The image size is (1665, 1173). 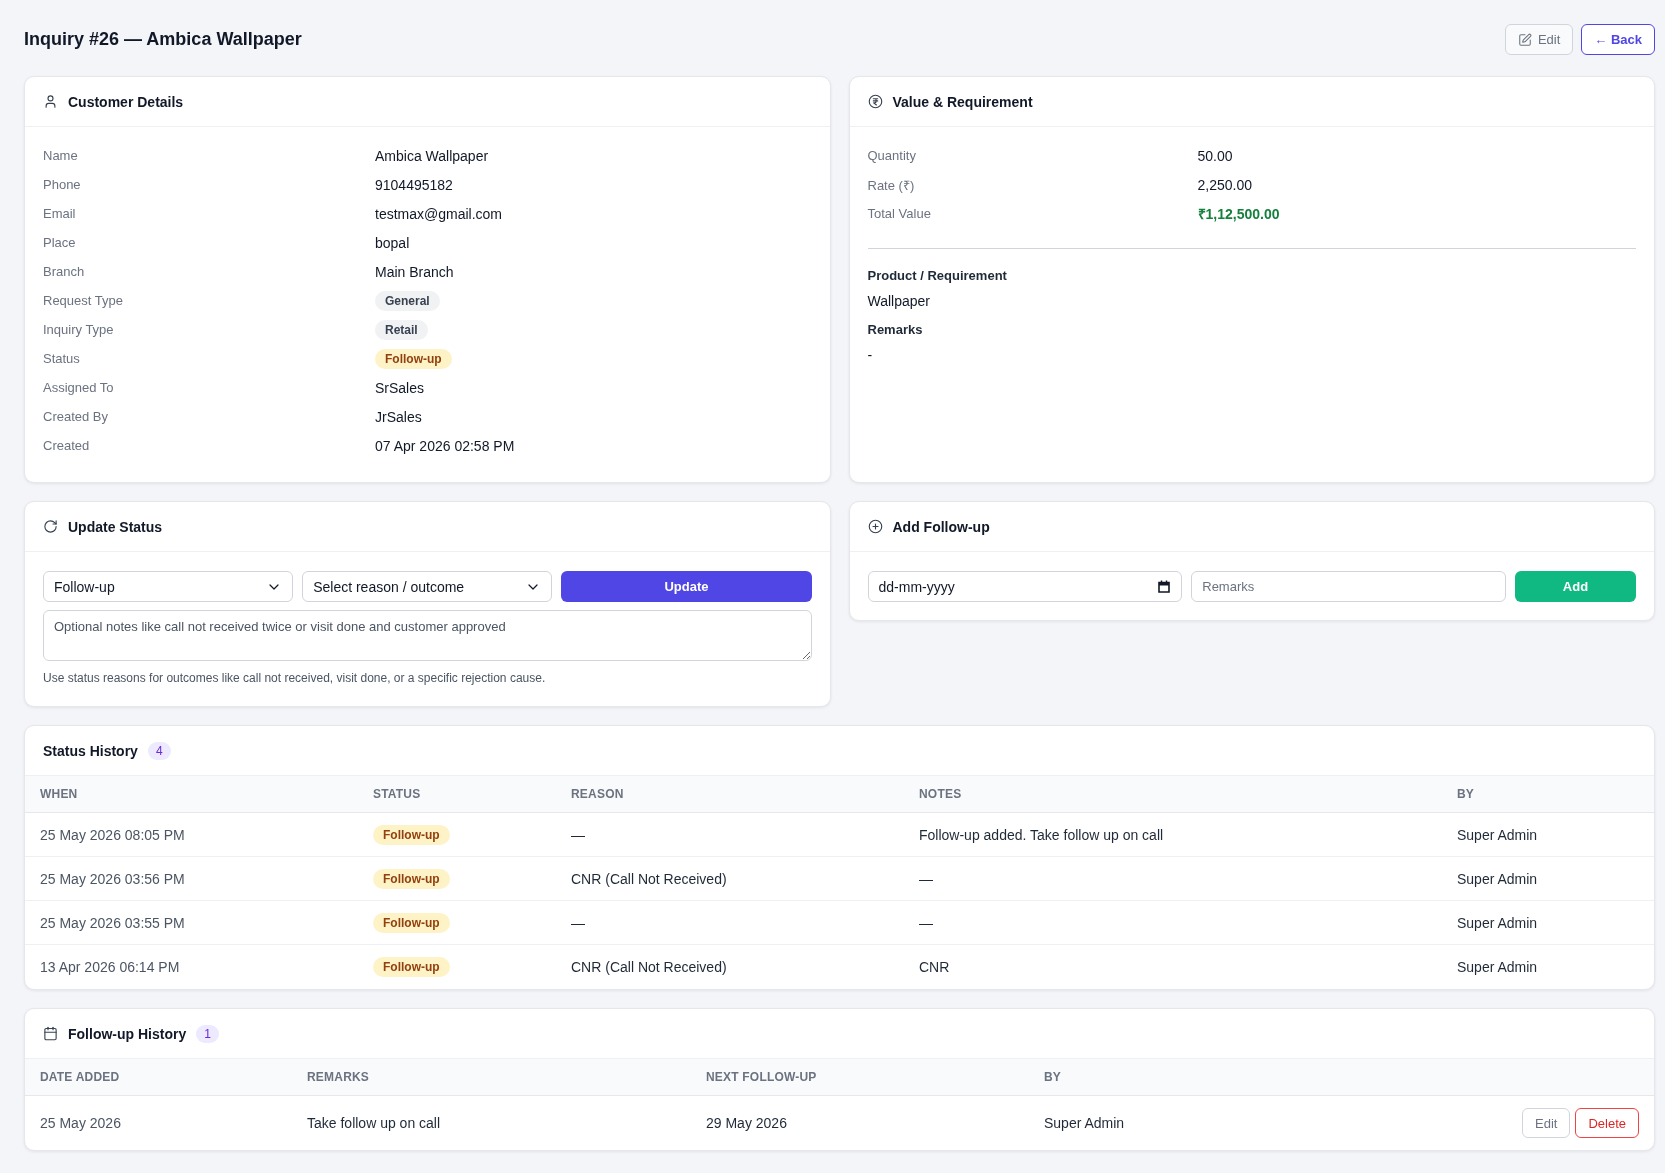 I want to click on field-label: Name, so click(x=60, y=155).